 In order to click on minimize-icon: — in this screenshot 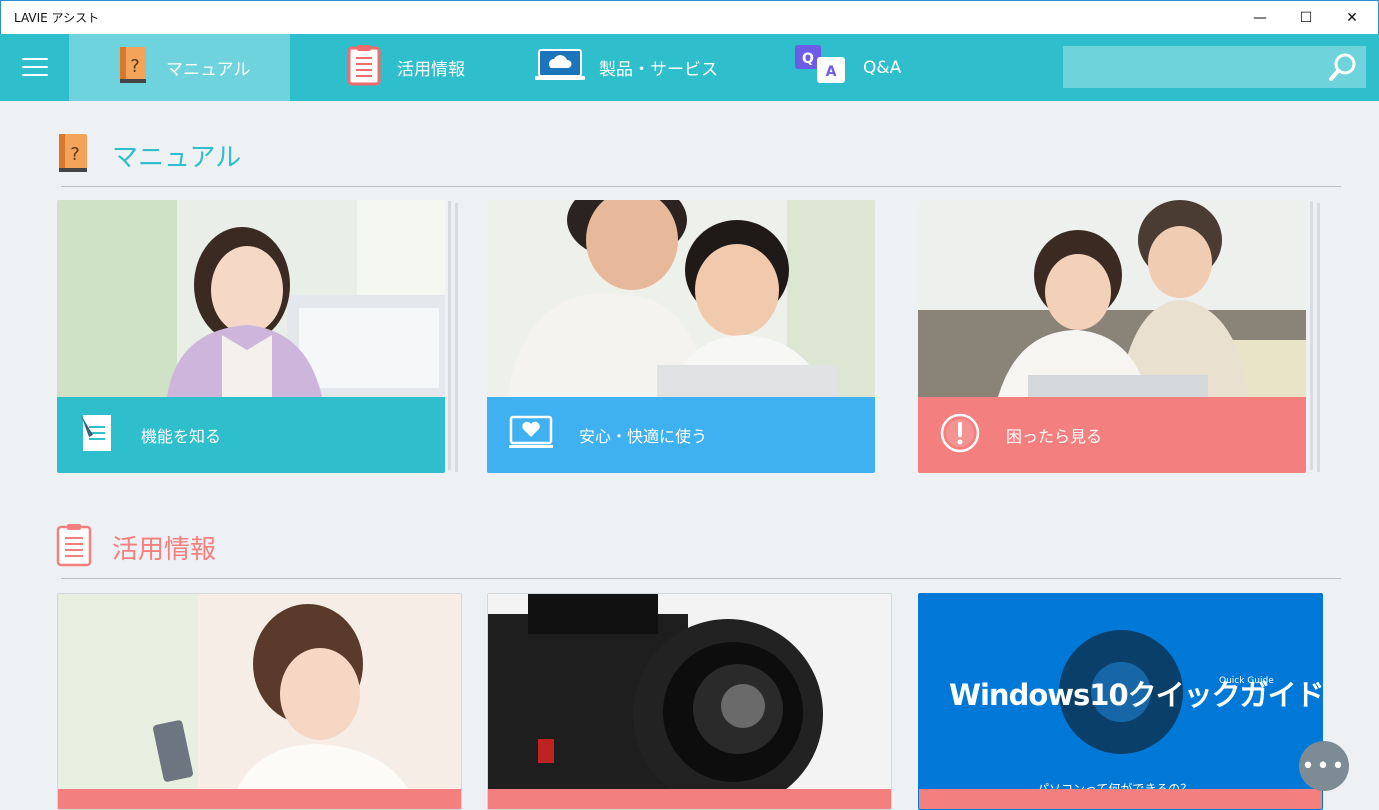, I will do `click(1260, 17)`.